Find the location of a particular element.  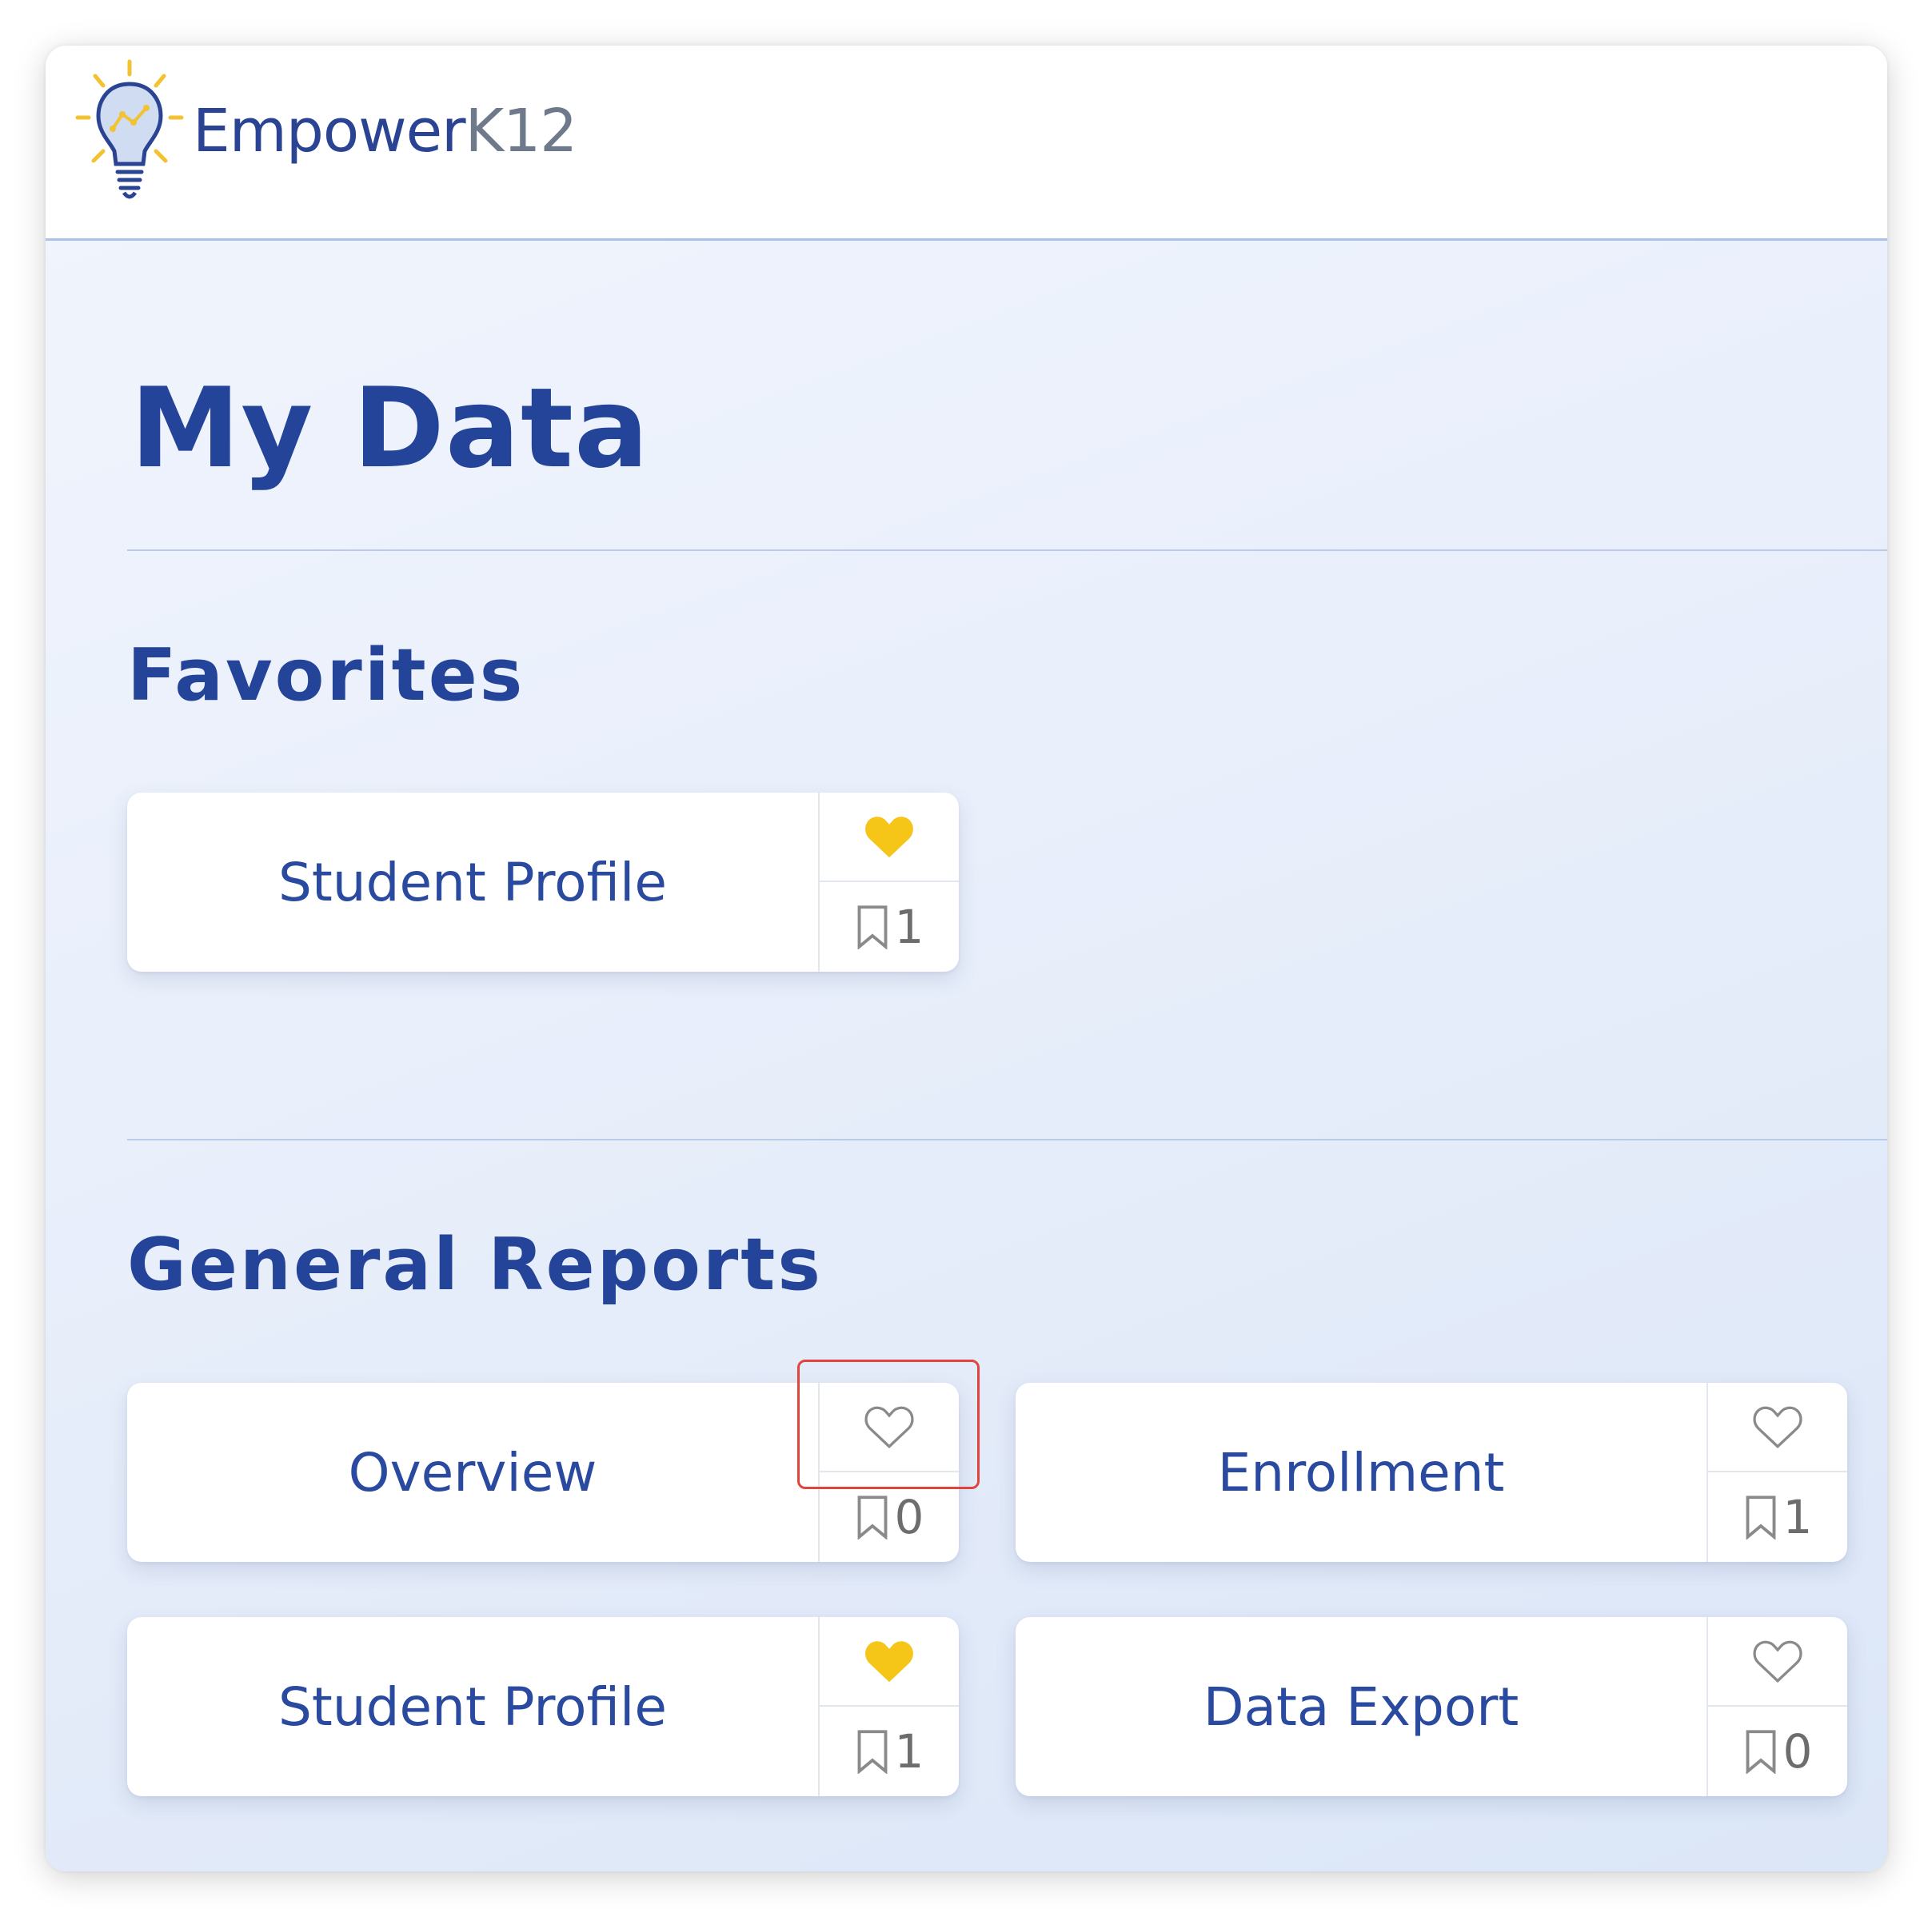

logo-text: EmpowerK12 is located at coordinates (385, 131).